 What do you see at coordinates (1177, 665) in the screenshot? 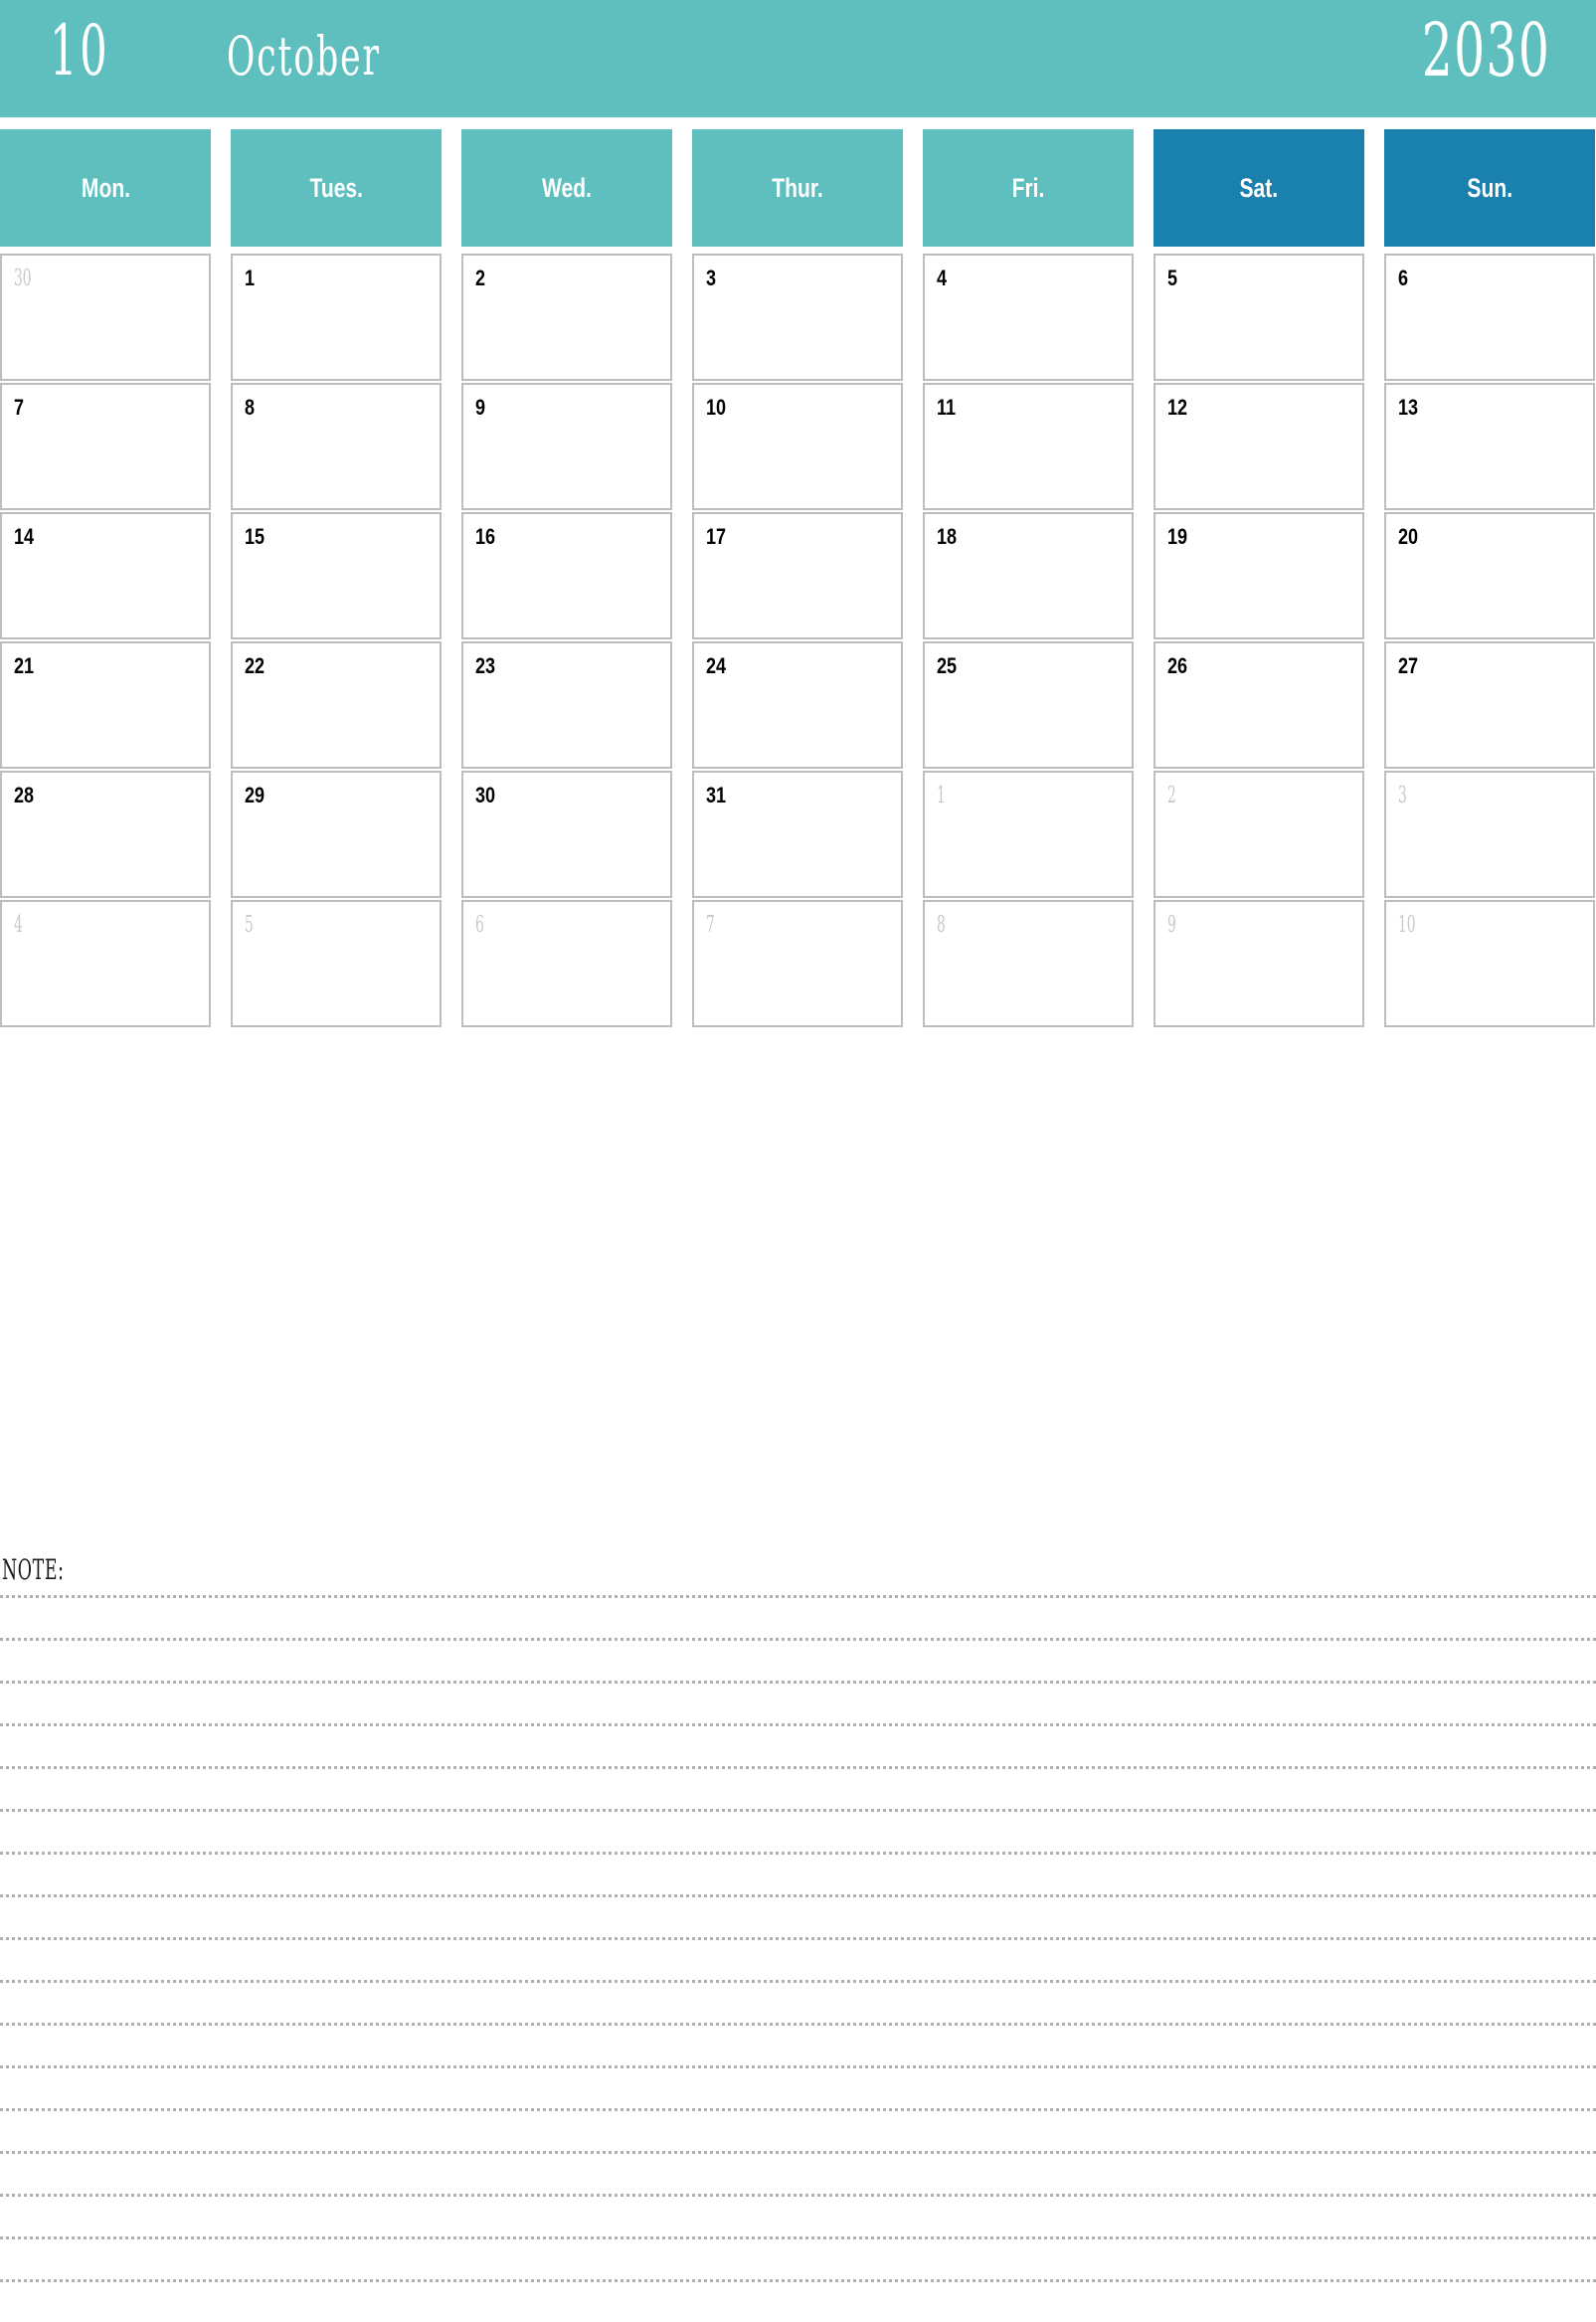
I see `day-number: 26` at bounding box center [1177, 665].